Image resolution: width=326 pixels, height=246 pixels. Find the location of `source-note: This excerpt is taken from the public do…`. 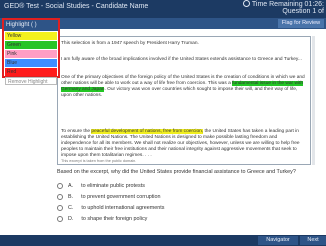

source-note: This excerpt is taken from the public do… is located at coordinates (99, 161).